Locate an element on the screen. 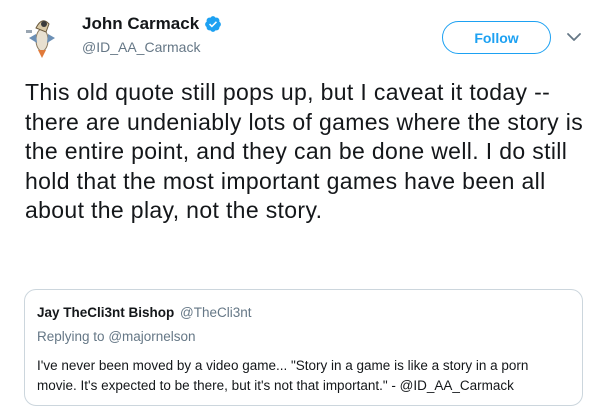  quoted-author-name: Jay TheCli3nt Bishop is located at coordinates (105, 312).